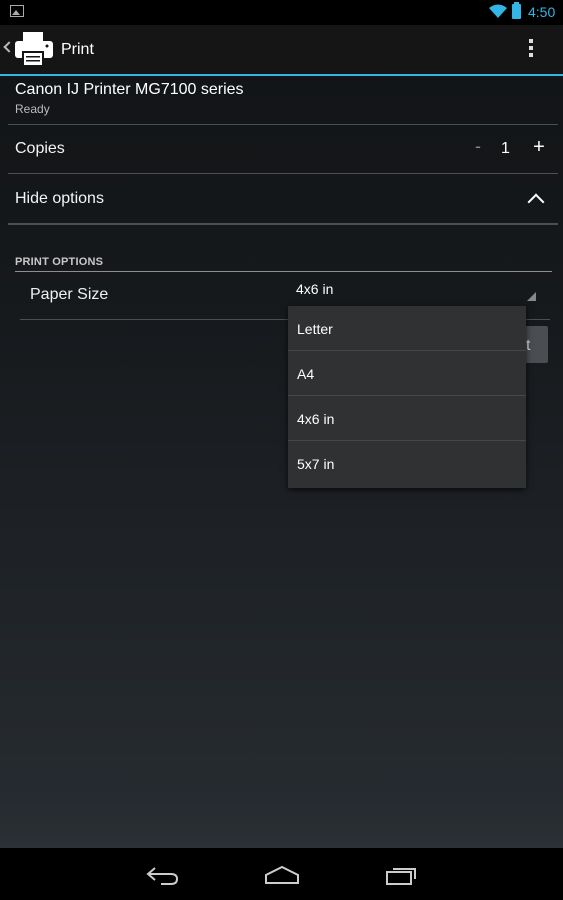 This screenshot has width=563, height=900. Describe the element at coordinates (9, 47) in the screenshot. I see `back-chevron-icon` at that location.